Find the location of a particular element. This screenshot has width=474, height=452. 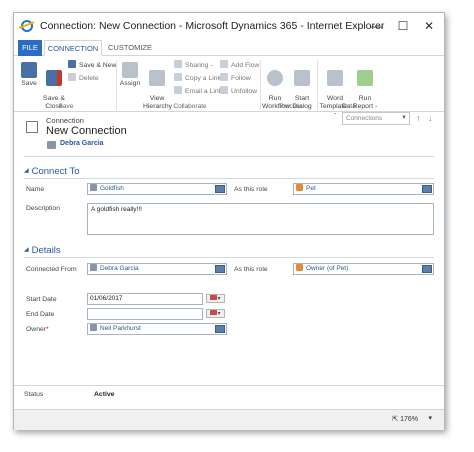

assign-icon is located at coordinates (130, 70).